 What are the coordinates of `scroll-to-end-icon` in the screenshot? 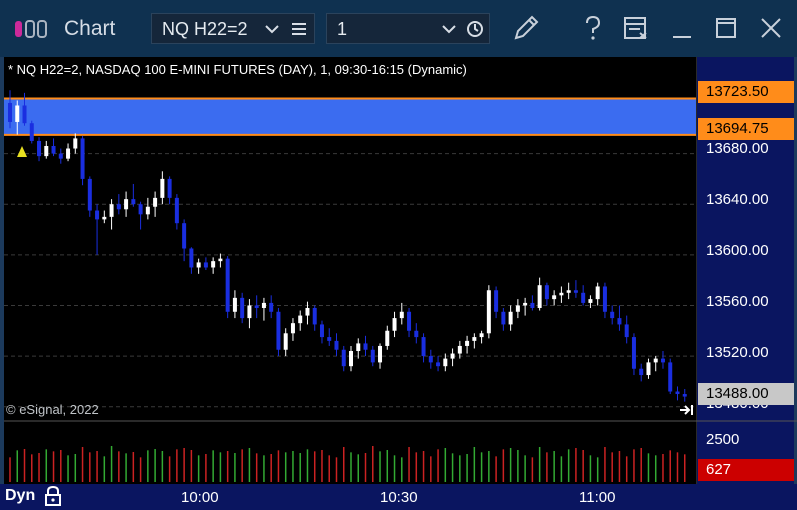 It's located at (687, 410).